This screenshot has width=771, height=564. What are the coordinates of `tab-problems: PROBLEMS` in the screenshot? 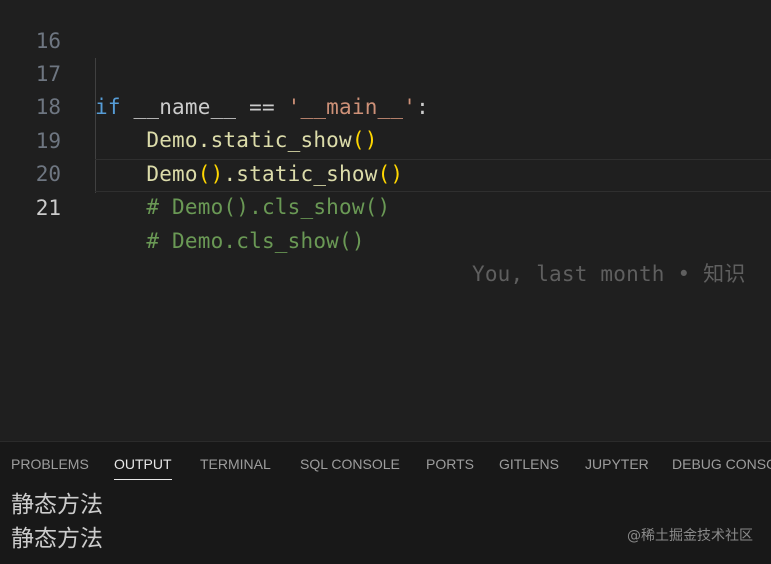 It's located at (50, 464).